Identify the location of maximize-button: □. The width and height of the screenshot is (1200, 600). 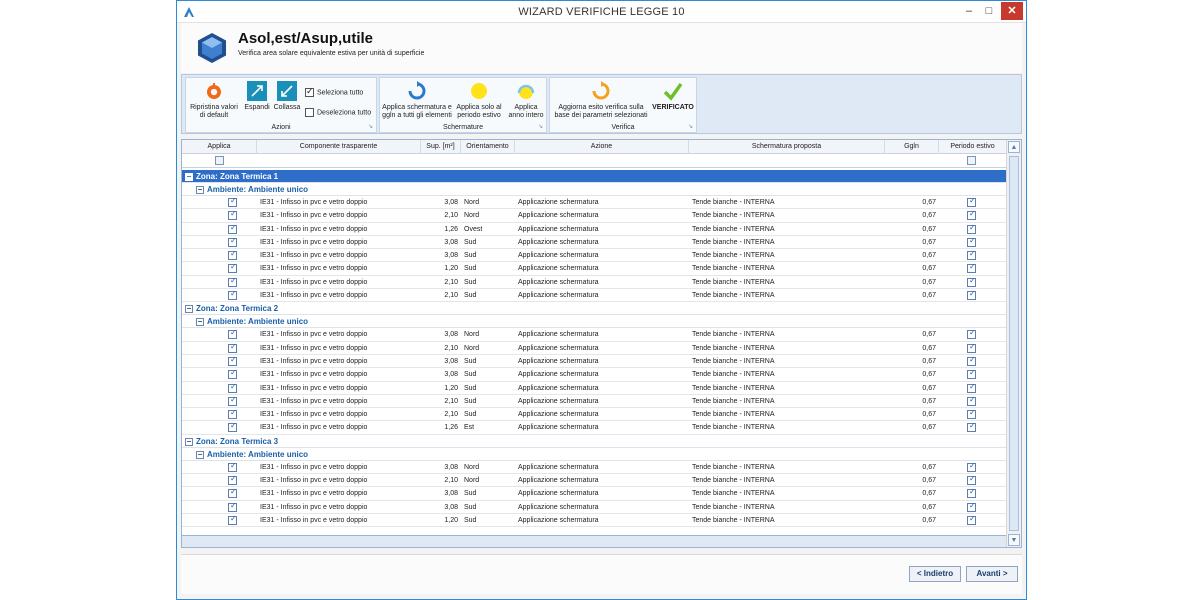
(989, 11).